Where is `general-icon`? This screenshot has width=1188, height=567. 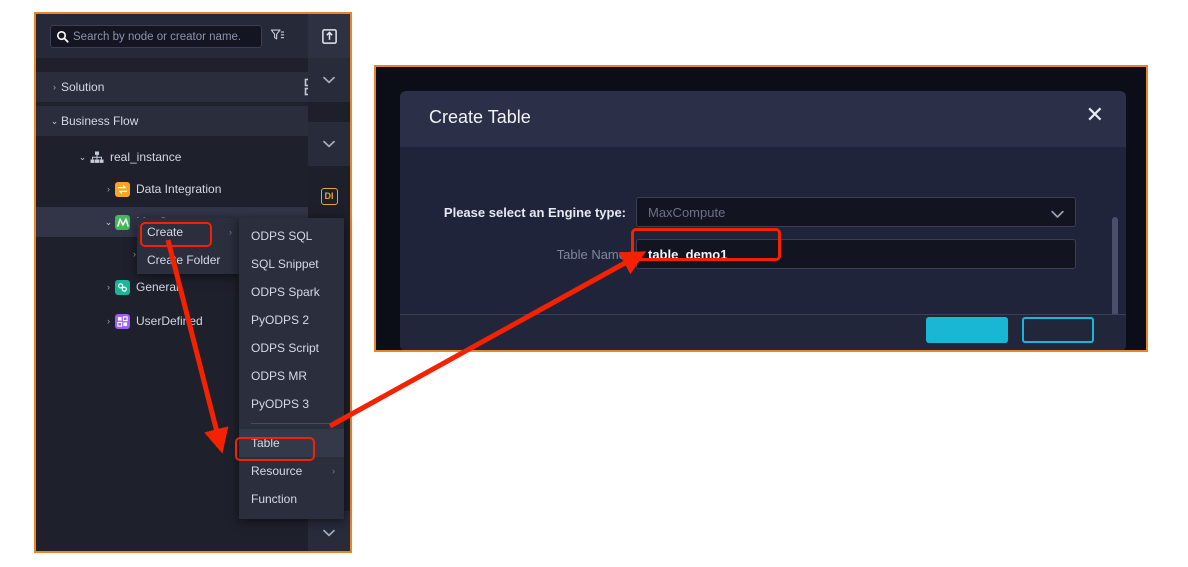 general-icon is located at coordinates (122, 287).